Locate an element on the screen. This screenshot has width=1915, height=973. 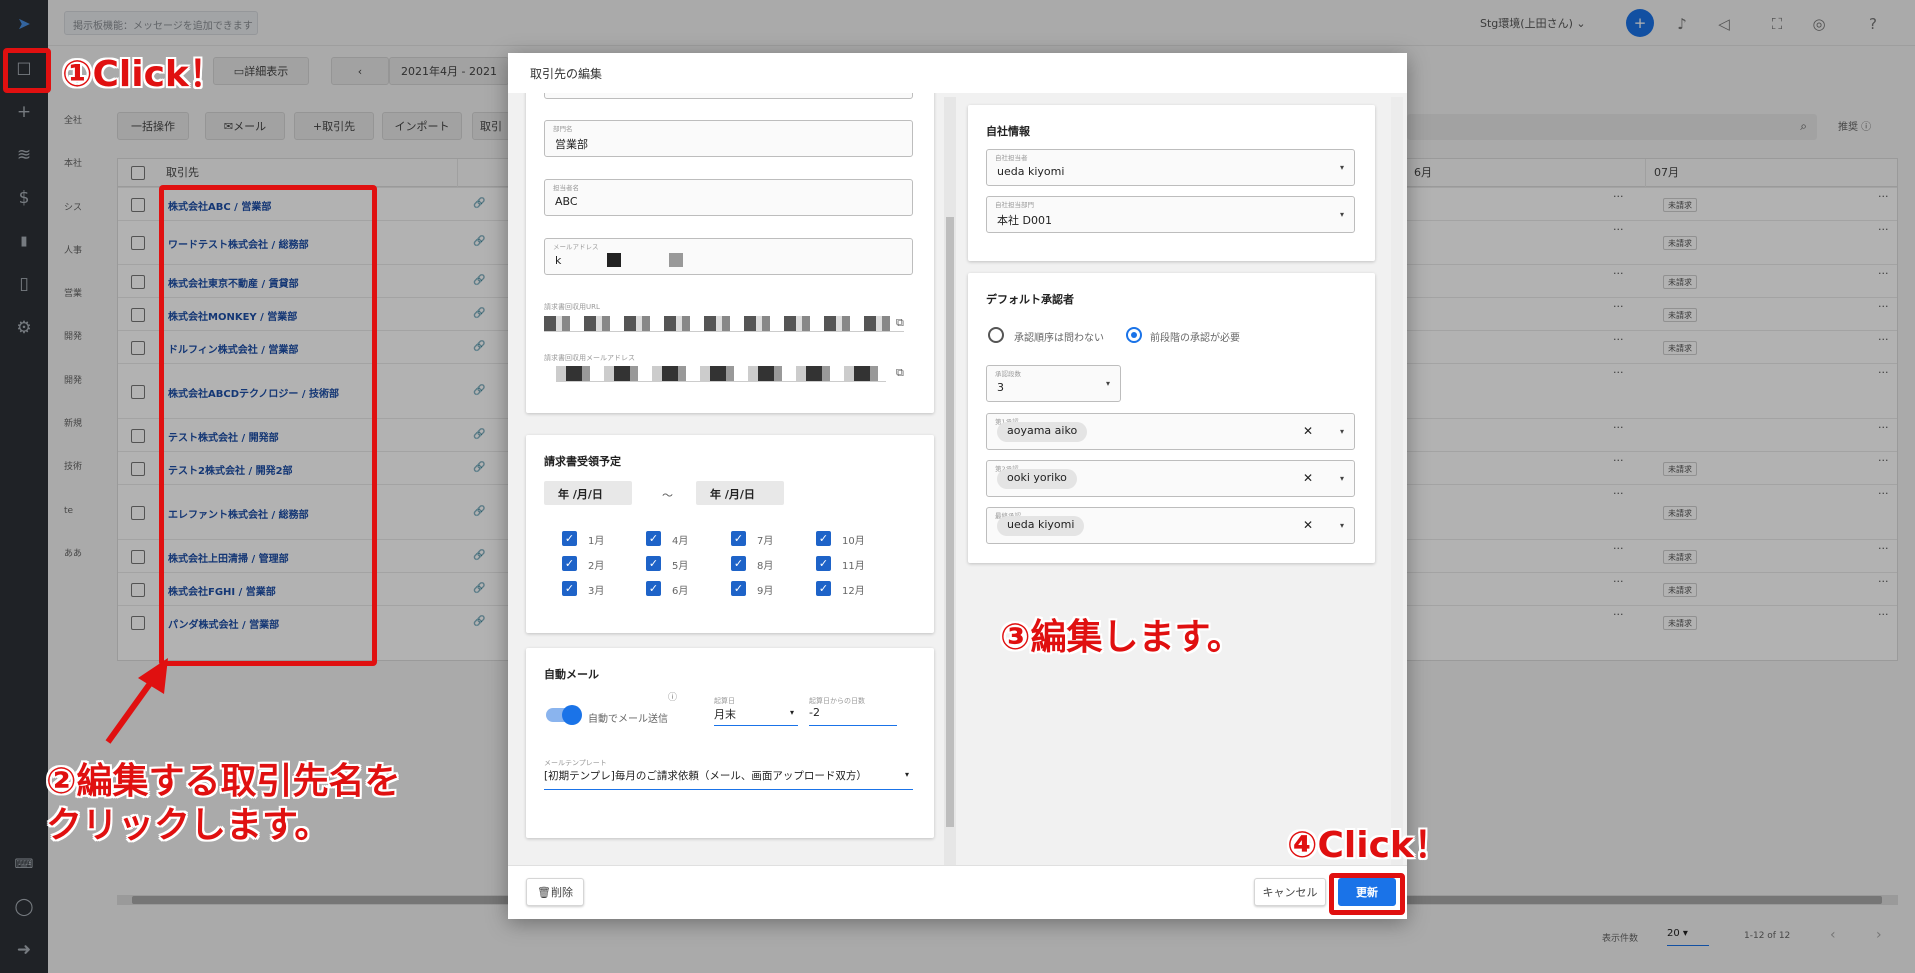
radio-any-order is located at coordinates (996, 335).